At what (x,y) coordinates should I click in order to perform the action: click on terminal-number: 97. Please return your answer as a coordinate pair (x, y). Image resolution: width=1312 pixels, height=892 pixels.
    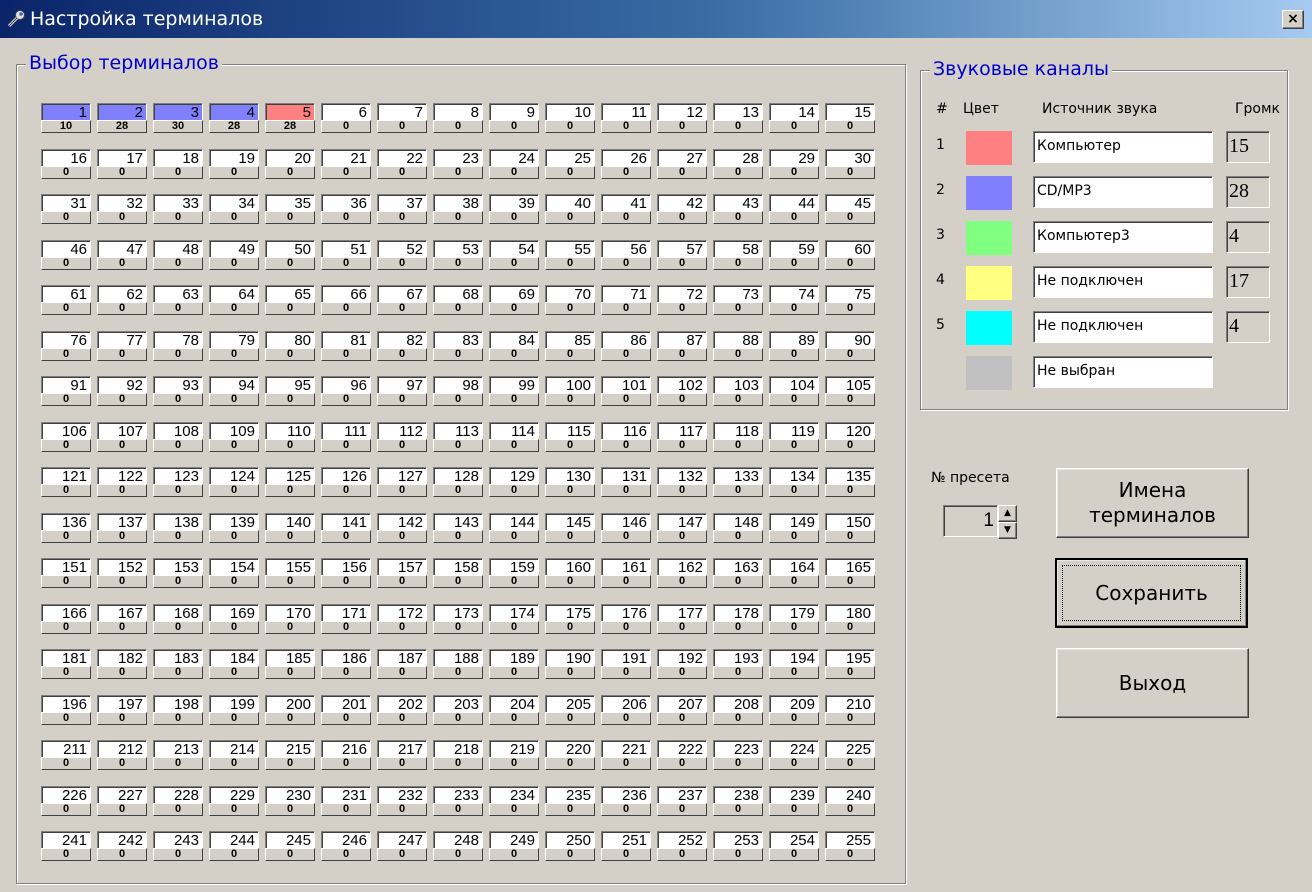
    Looking at the image, I should click on (402, 385).